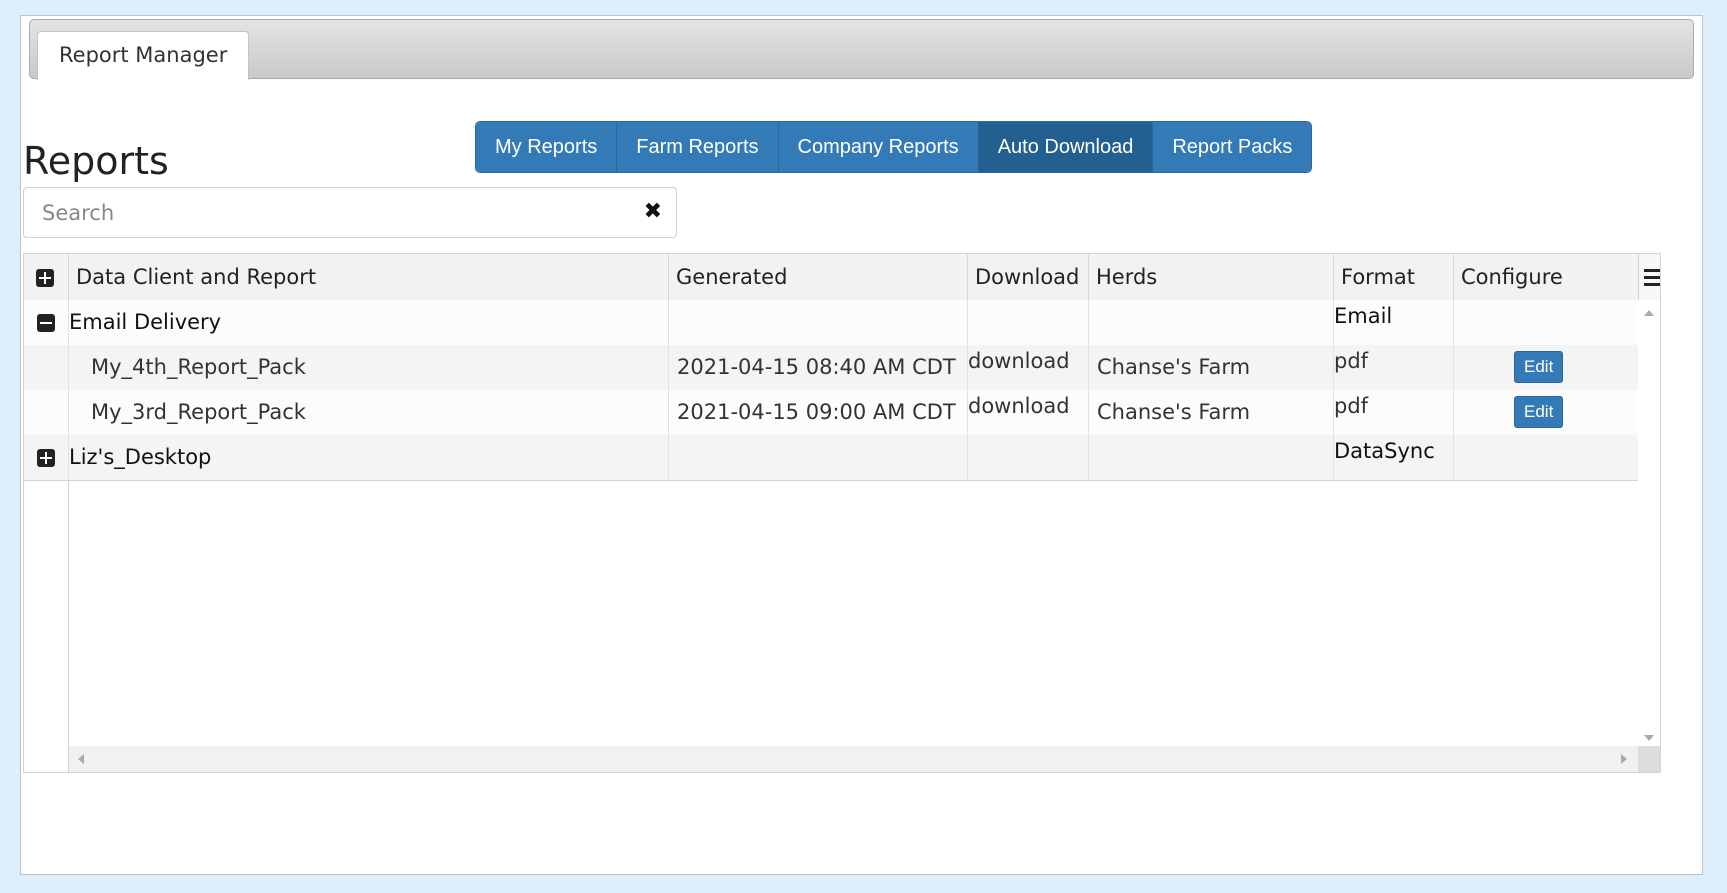 The image size is (1727, 893). I want to click on scroll-up-icon, so click(1649, 313).